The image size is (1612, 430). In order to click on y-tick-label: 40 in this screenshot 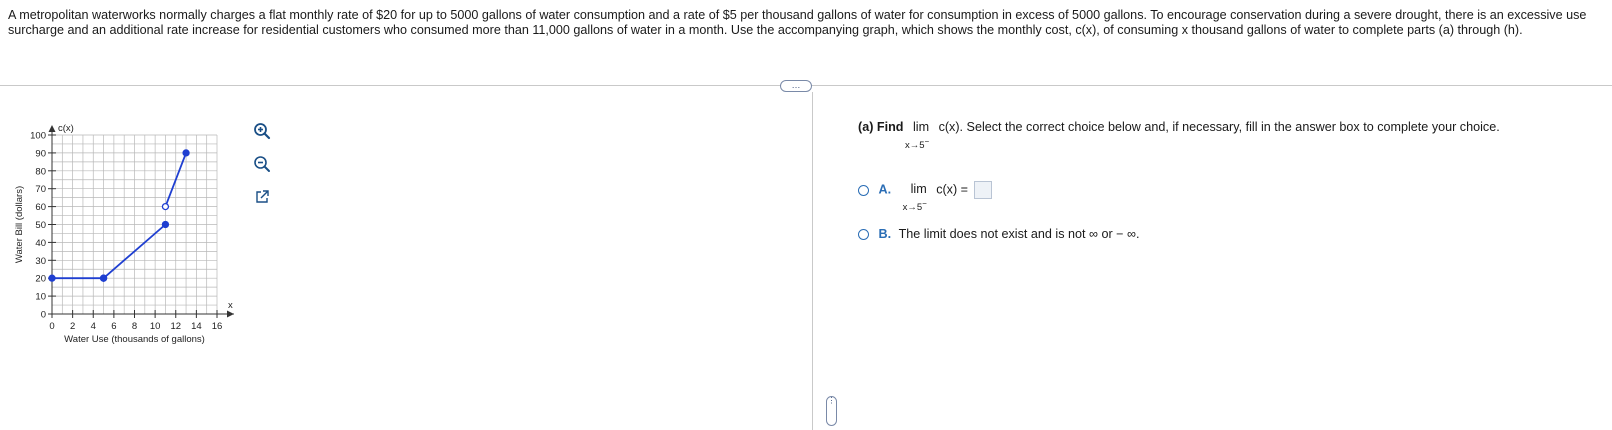, I will do `click(40, 243)`.